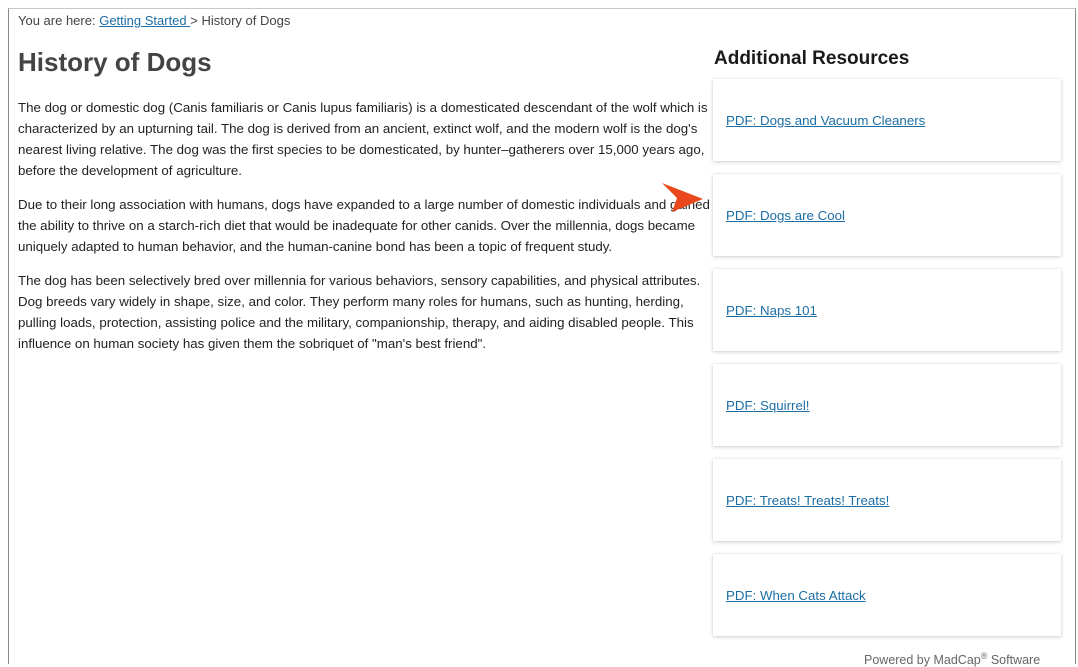  I want to click on resource-card: PDF: Squirrel!, so click(887, 405).